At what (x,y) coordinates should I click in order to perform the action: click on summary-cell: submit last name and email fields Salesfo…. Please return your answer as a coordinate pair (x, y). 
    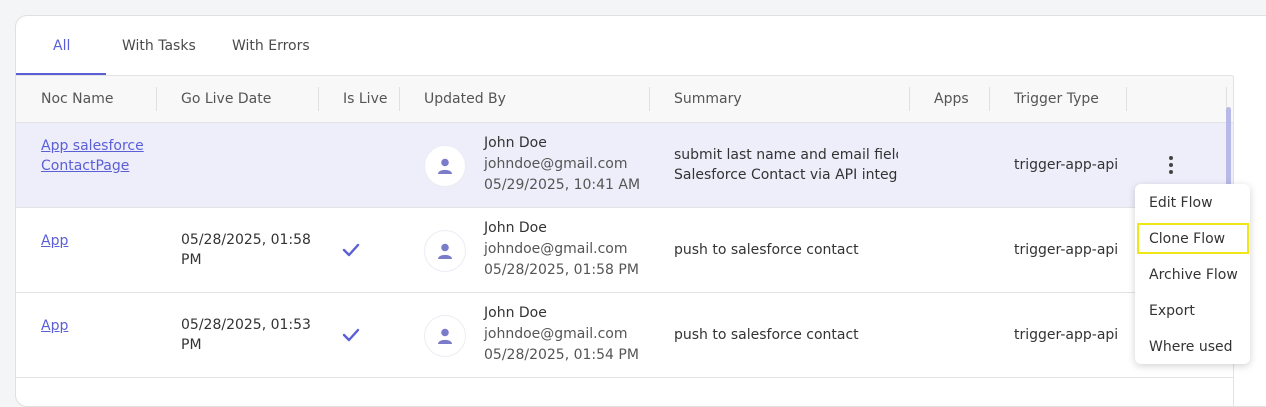
    Looking at the image, I should click on (786, 165).